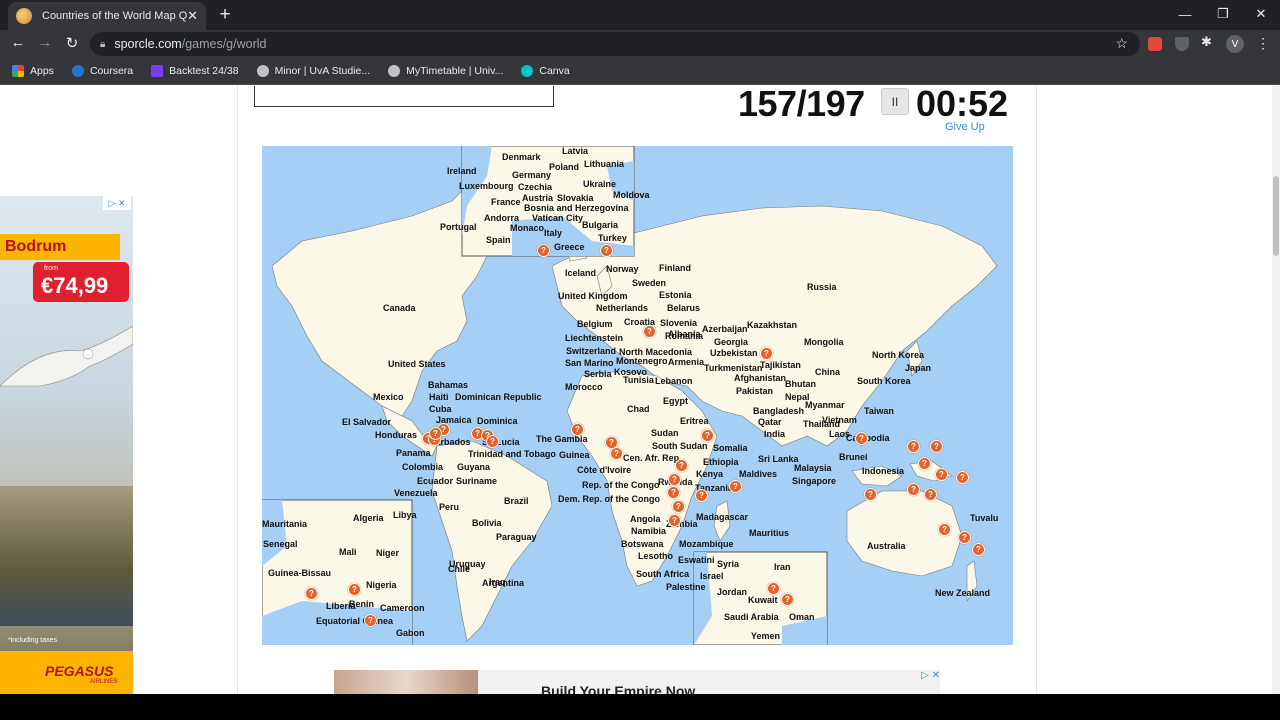 This screenshot has width=1280, height=720. Describe the element at coordinates (399, 308) in the screenshot. I see `country-label: Canada` at that location.